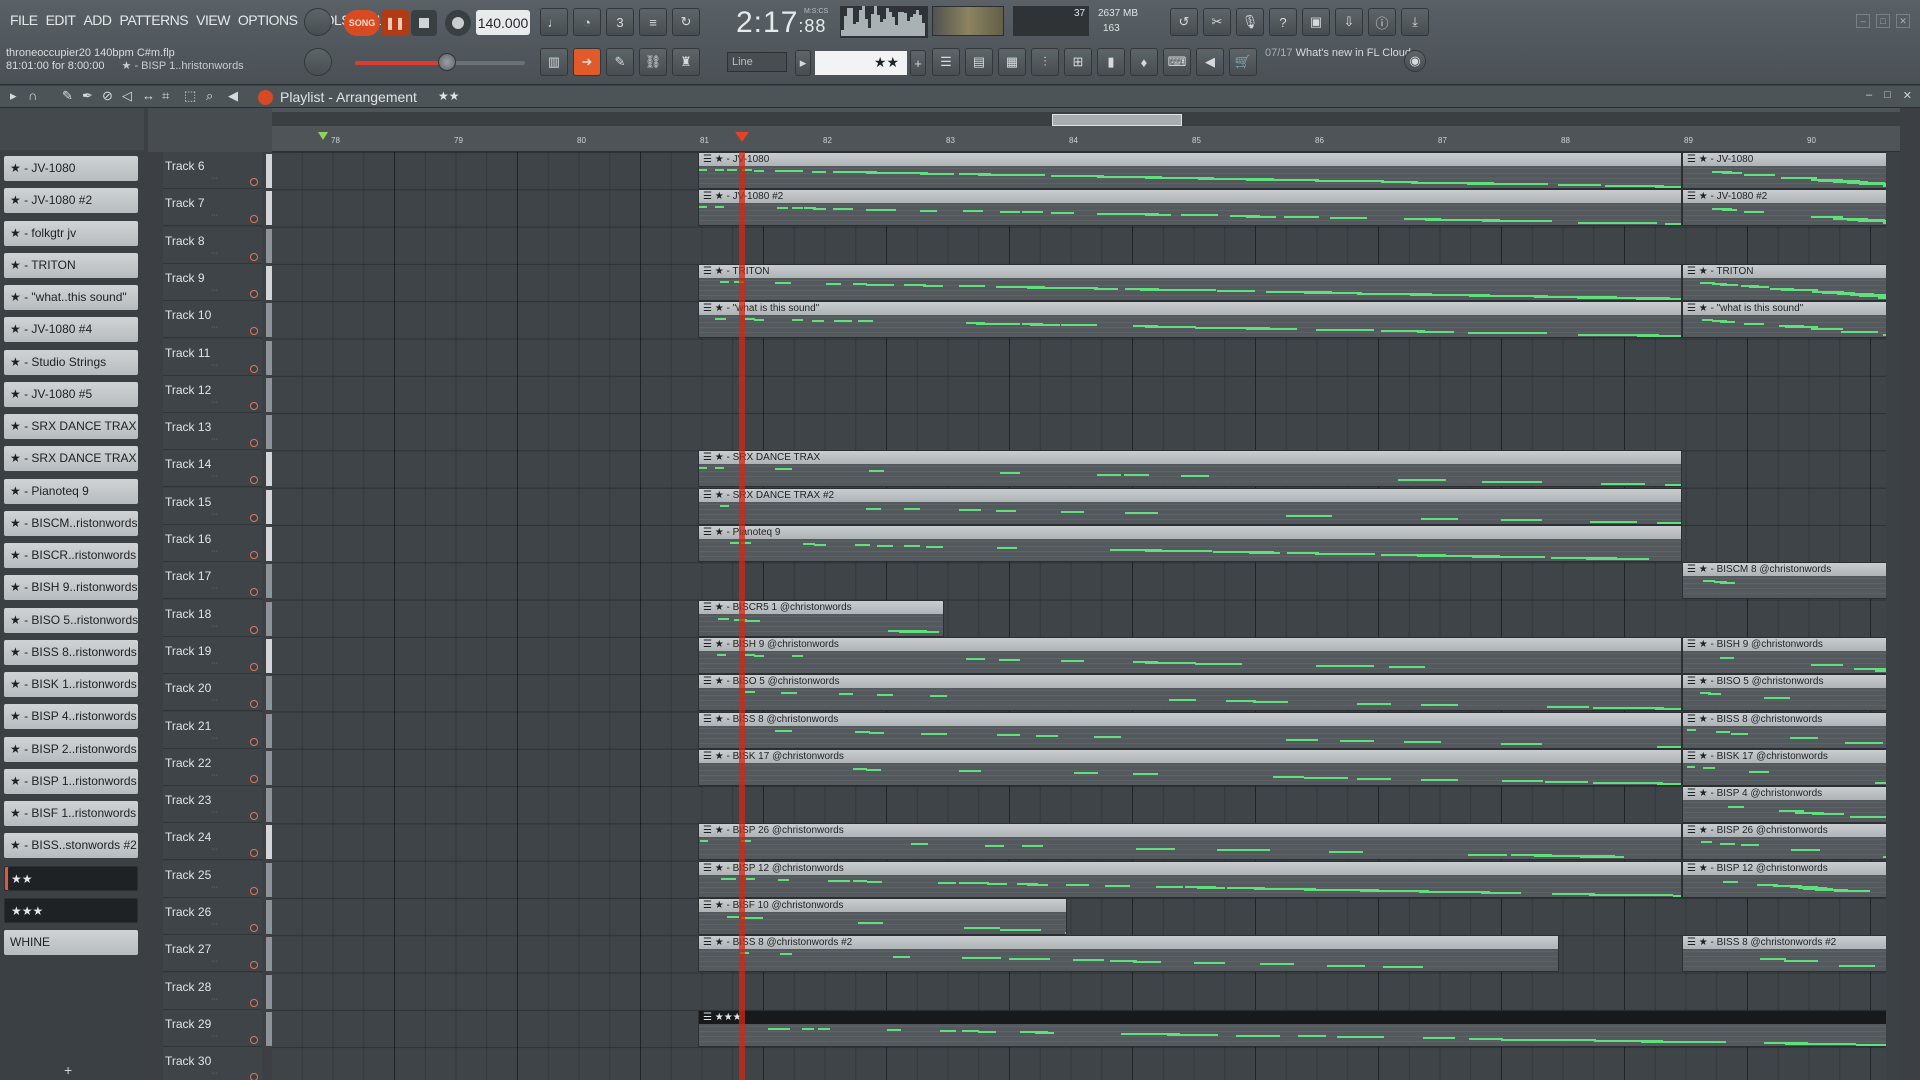 This screenshot has width=1920, height=1080. I want to click on pattern-clip: ☰ ★ - BISS 8 @christonwords, so click(1190, 730).